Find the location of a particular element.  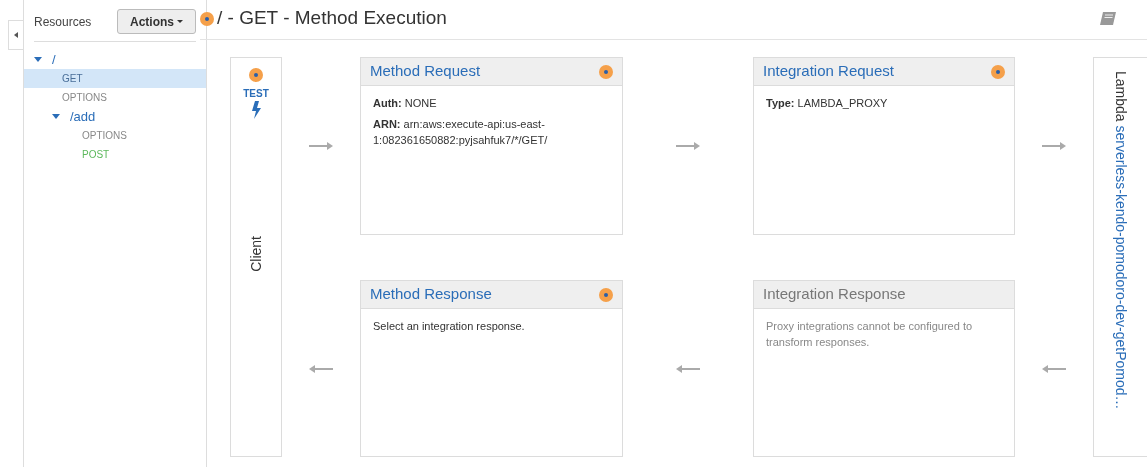

collapse-tab is located at coordinates (15, 35).